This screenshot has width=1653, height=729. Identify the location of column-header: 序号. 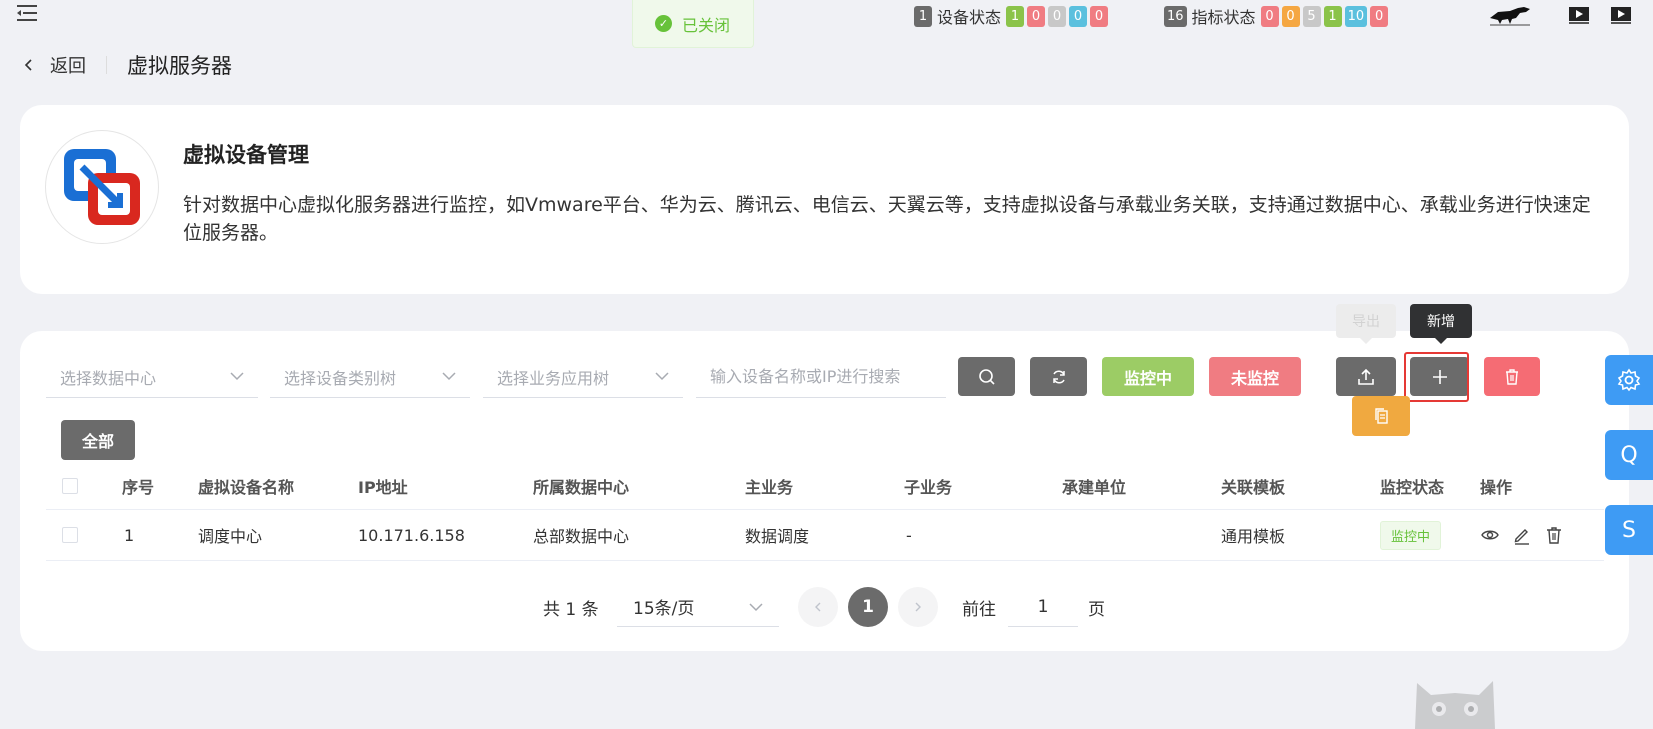
(138, 487).